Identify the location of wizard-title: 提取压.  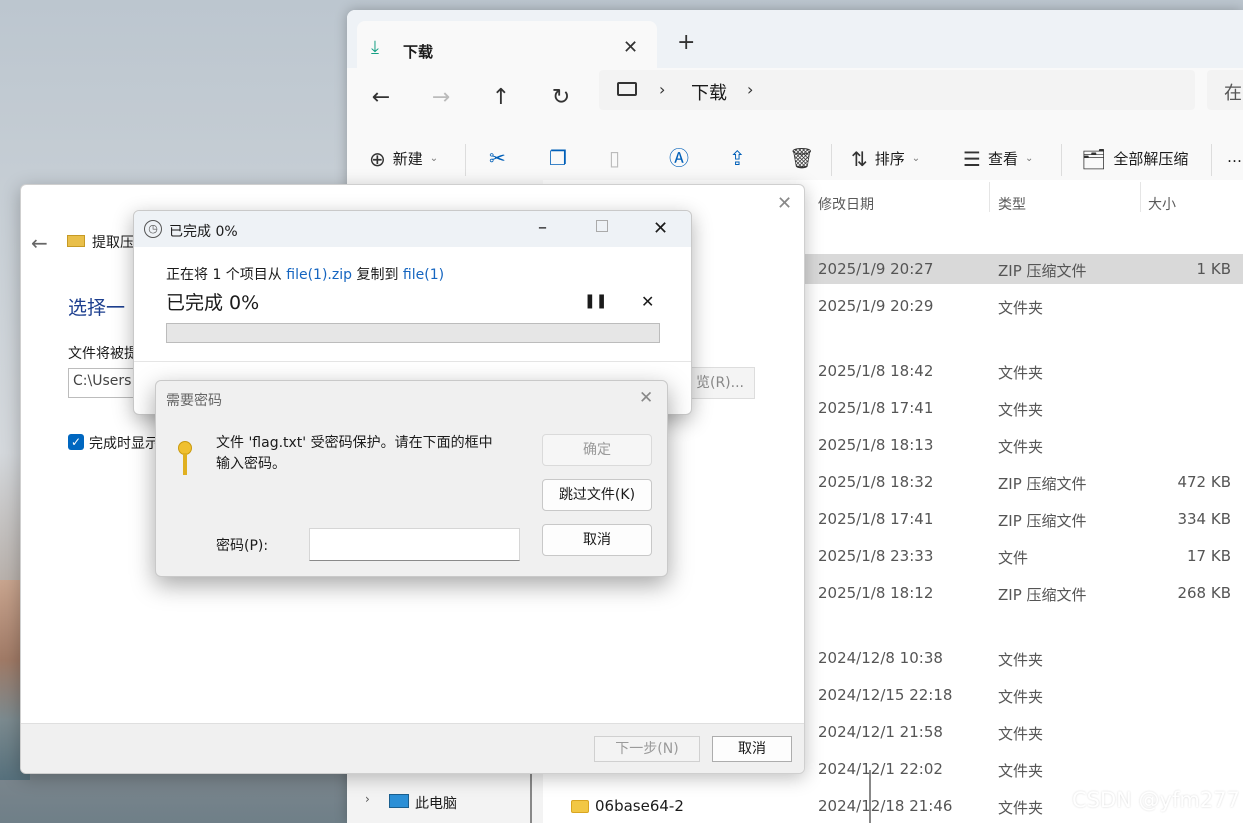
(113, 243).